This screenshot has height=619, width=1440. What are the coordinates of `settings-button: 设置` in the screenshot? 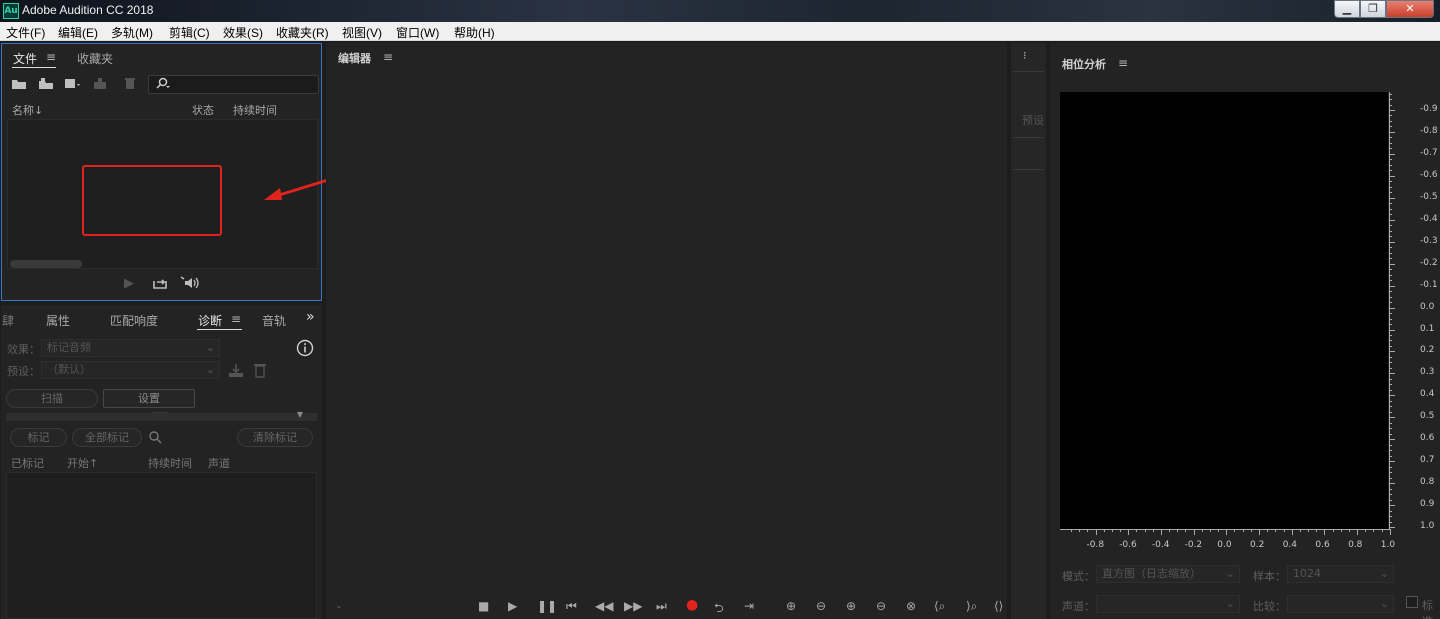 It's located at (149, 398).